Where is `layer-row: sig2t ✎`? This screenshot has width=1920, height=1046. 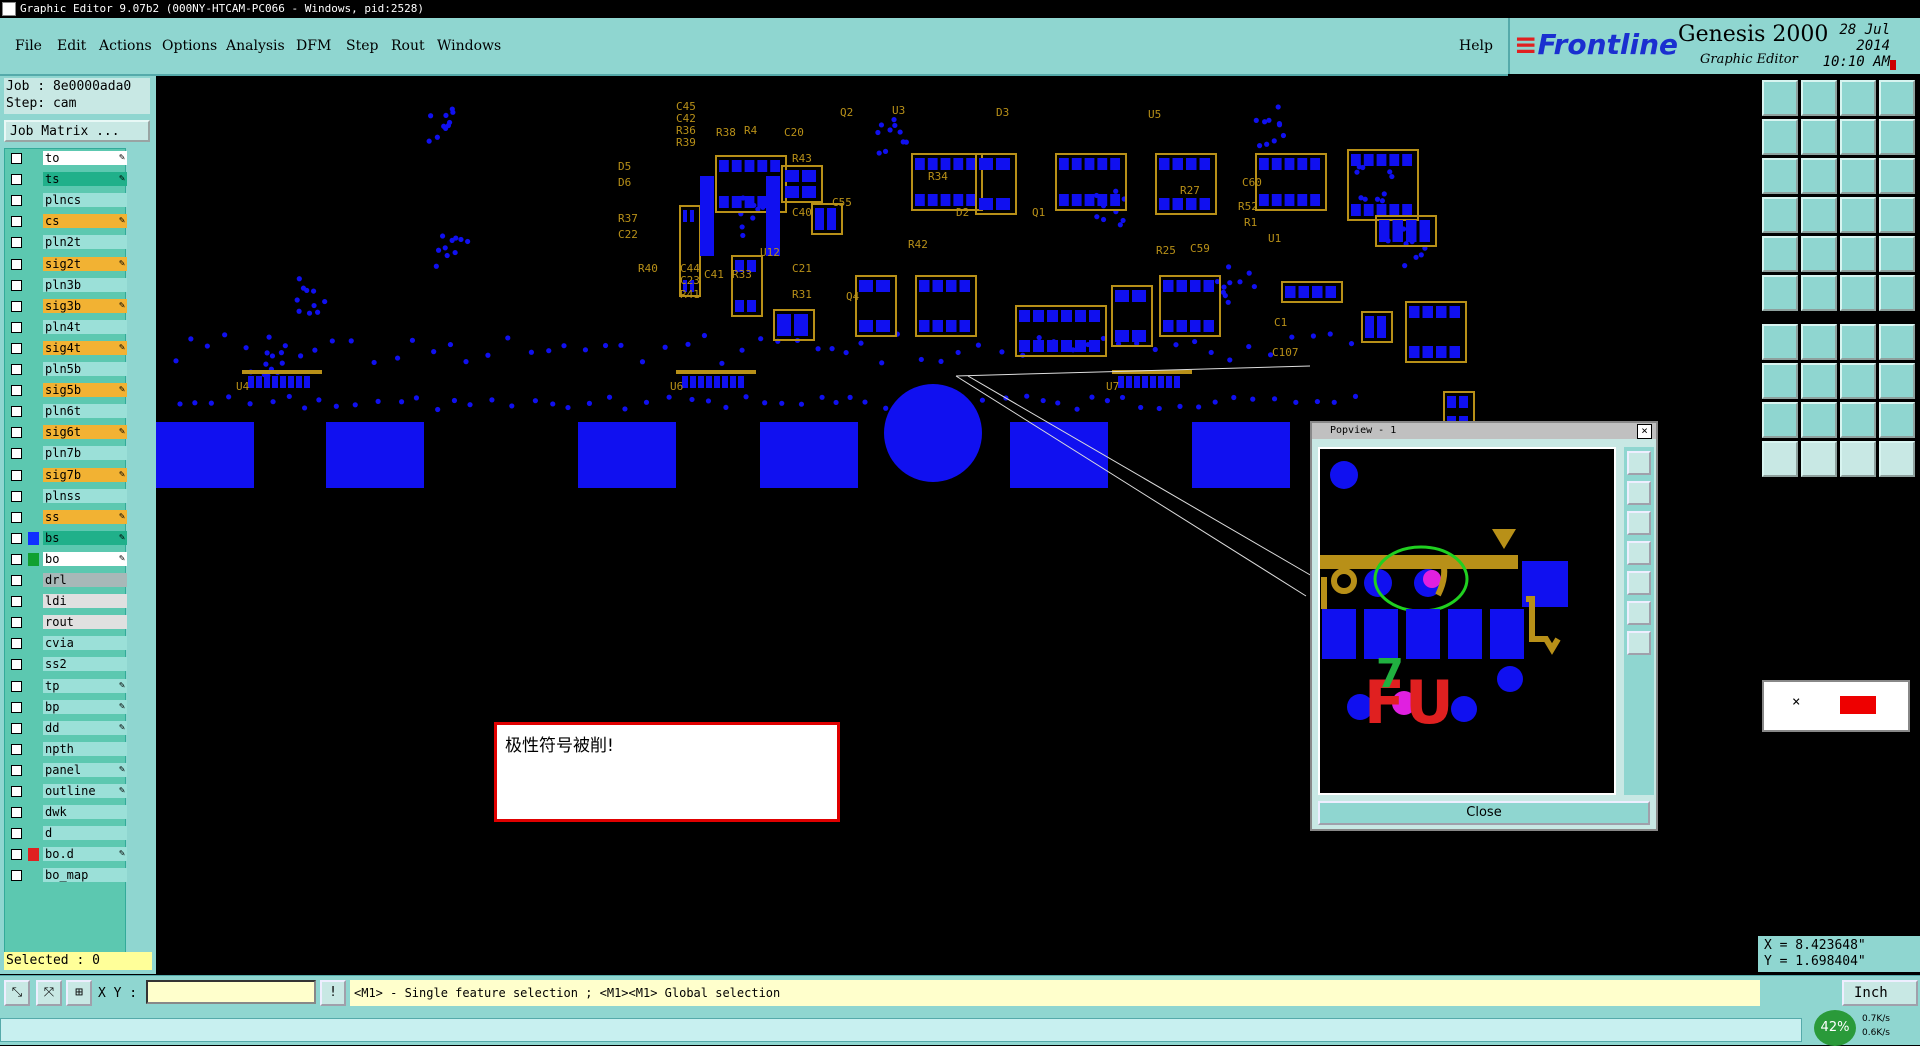 layer-row: sig2t ✎ is located at coordinates (67, 264).